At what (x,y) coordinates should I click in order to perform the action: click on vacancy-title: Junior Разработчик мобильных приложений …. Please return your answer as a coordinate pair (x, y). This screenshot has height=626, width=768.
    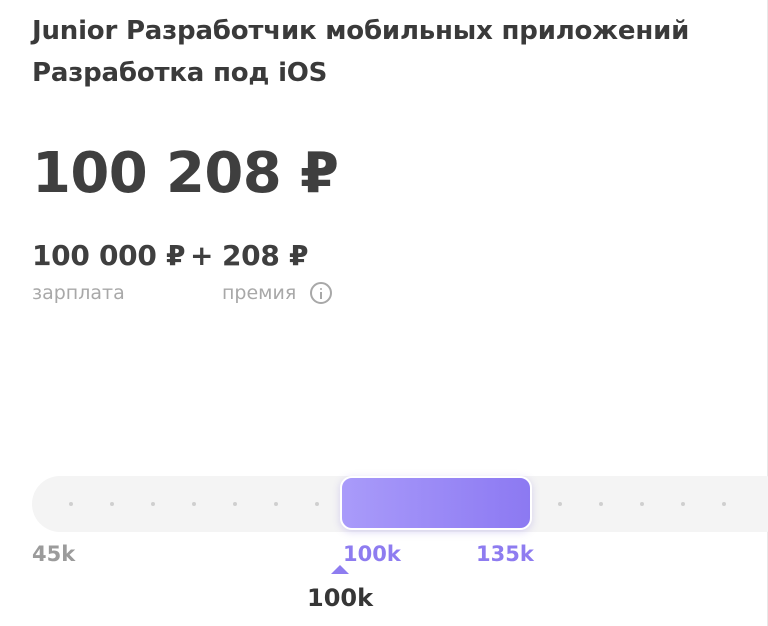
    Looking at the image, I should click on (360, 52).